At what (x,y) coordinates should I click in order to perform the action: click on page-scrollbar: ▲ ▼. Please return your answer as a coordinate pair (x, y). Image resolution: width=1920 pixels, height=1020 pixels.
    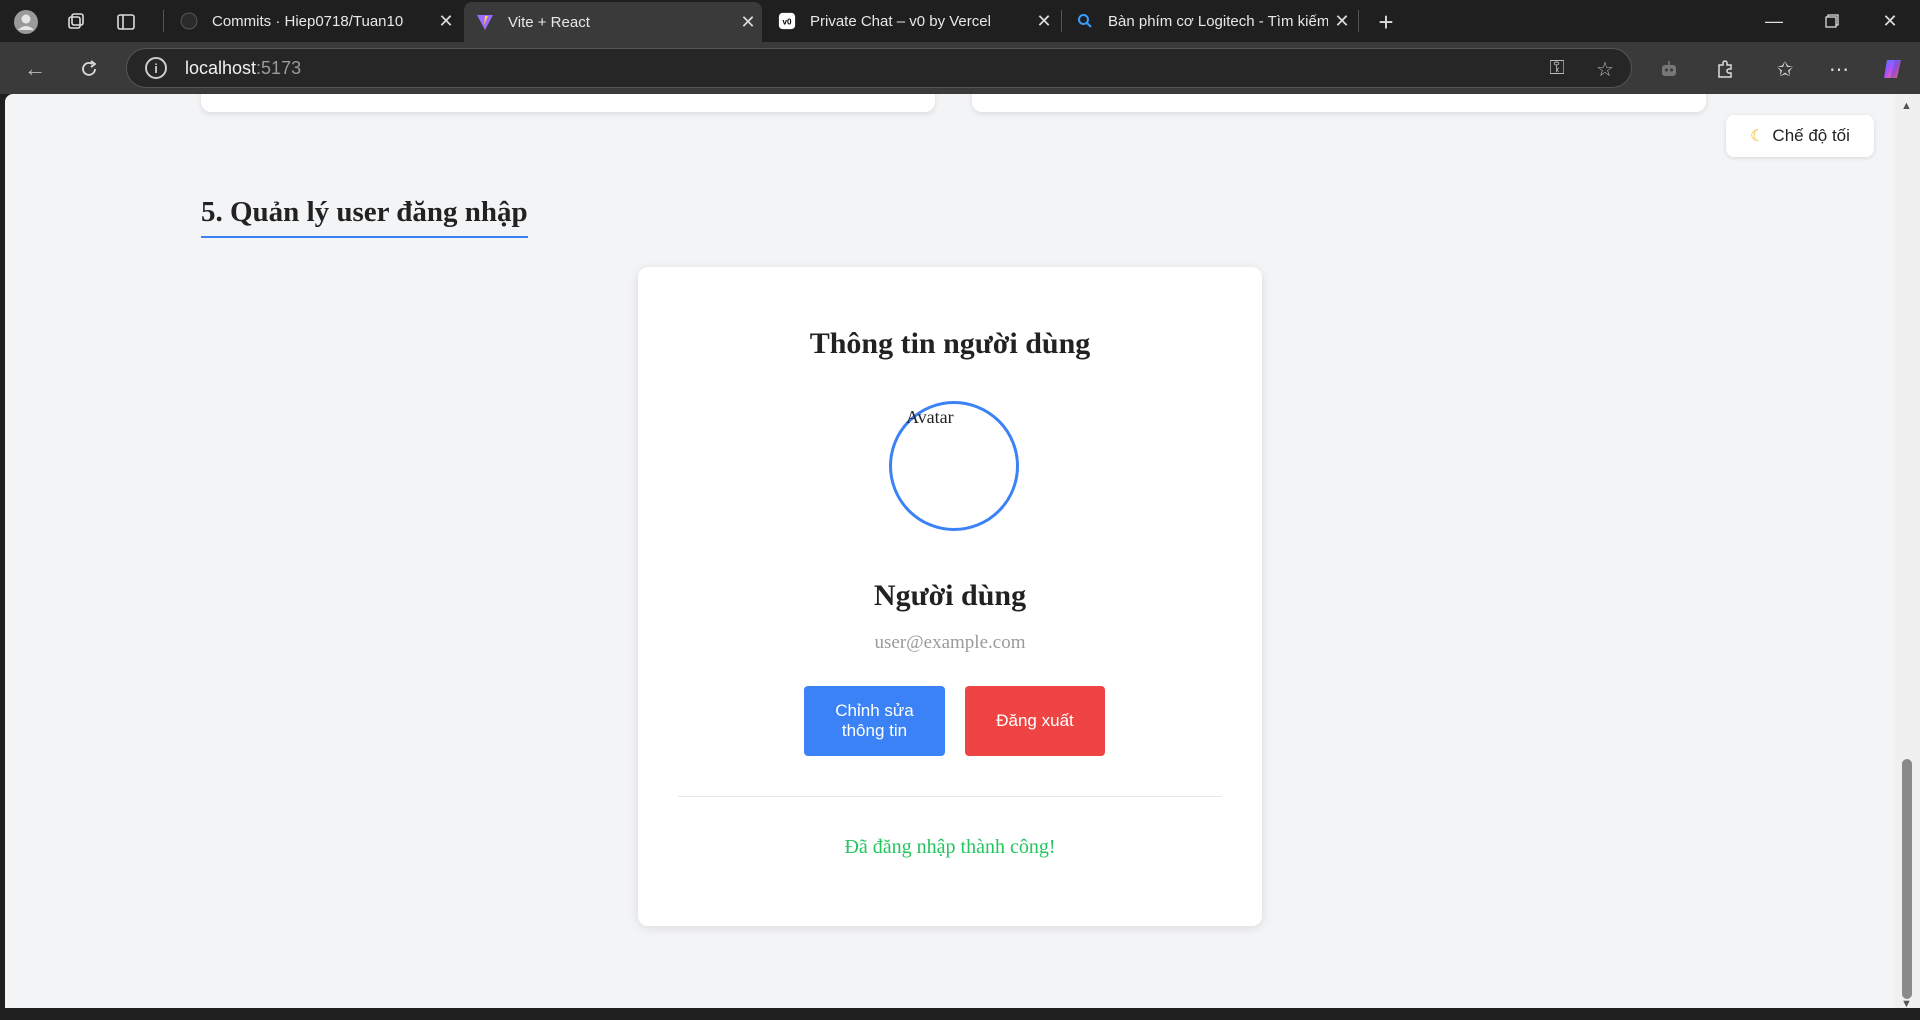
    Looking at the image, I should click on (1907, 554).